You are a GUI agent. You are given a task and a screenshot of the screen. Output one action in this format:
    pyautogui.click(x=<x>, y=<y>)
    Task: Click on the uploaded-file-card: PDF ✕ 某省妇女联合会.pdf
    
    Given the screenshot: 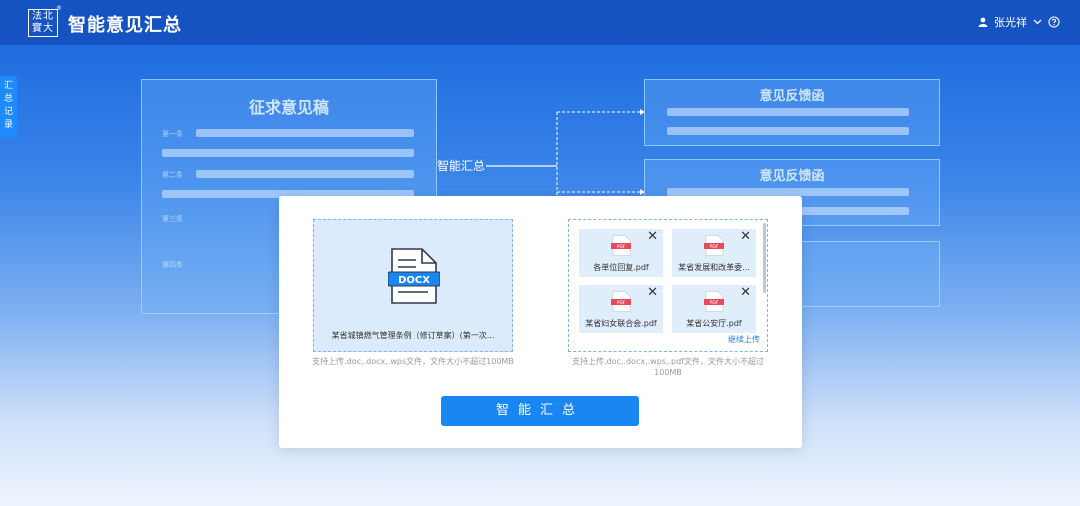 What is the action you would take?
    pyautogui.click(x=621, y=309)
    